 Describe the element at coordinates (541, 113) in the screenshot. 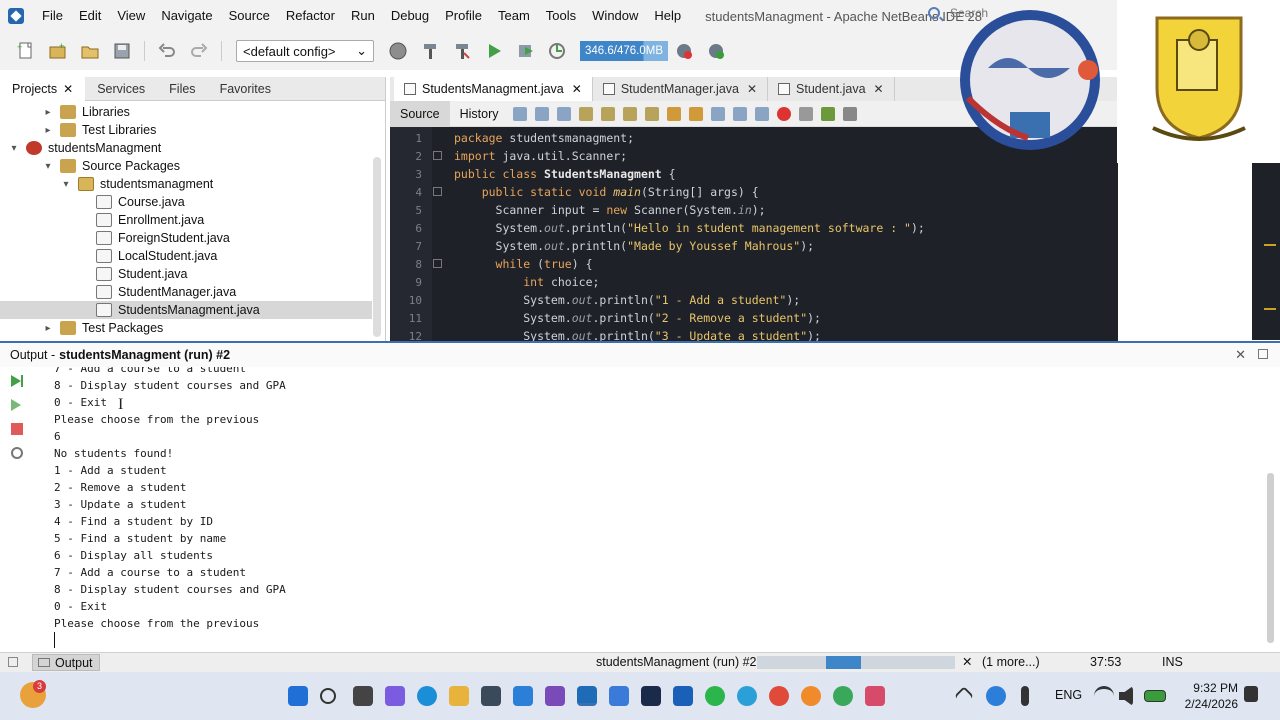

I see `back-icon` at that location.